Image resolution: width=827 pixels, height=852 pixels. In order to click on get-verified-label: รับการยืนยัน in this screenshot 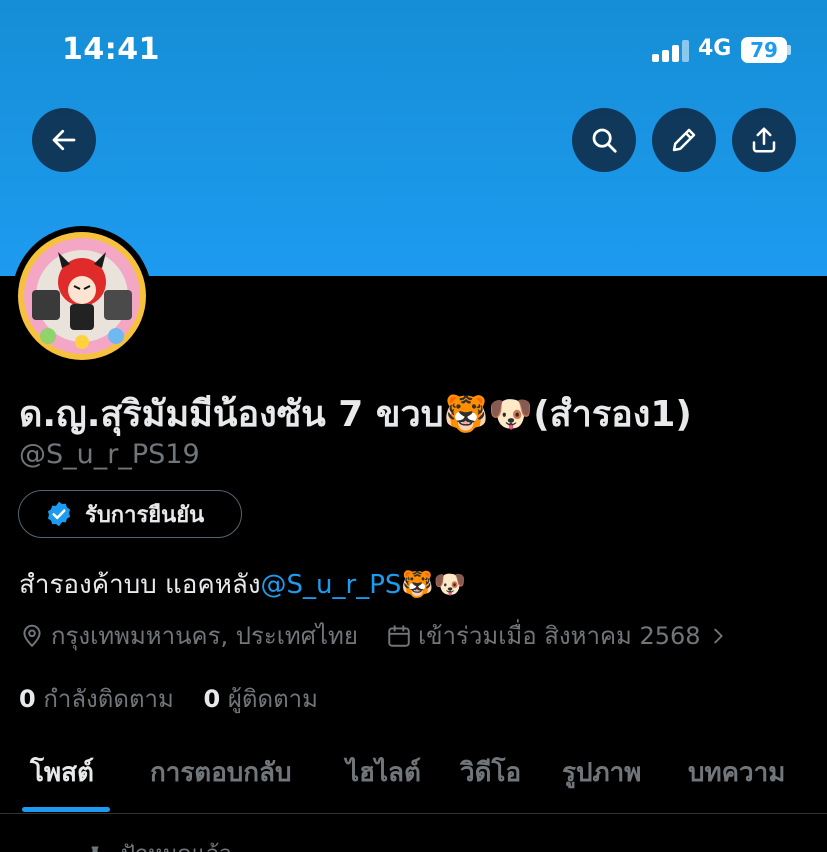, I will do `click(145, 515)`.